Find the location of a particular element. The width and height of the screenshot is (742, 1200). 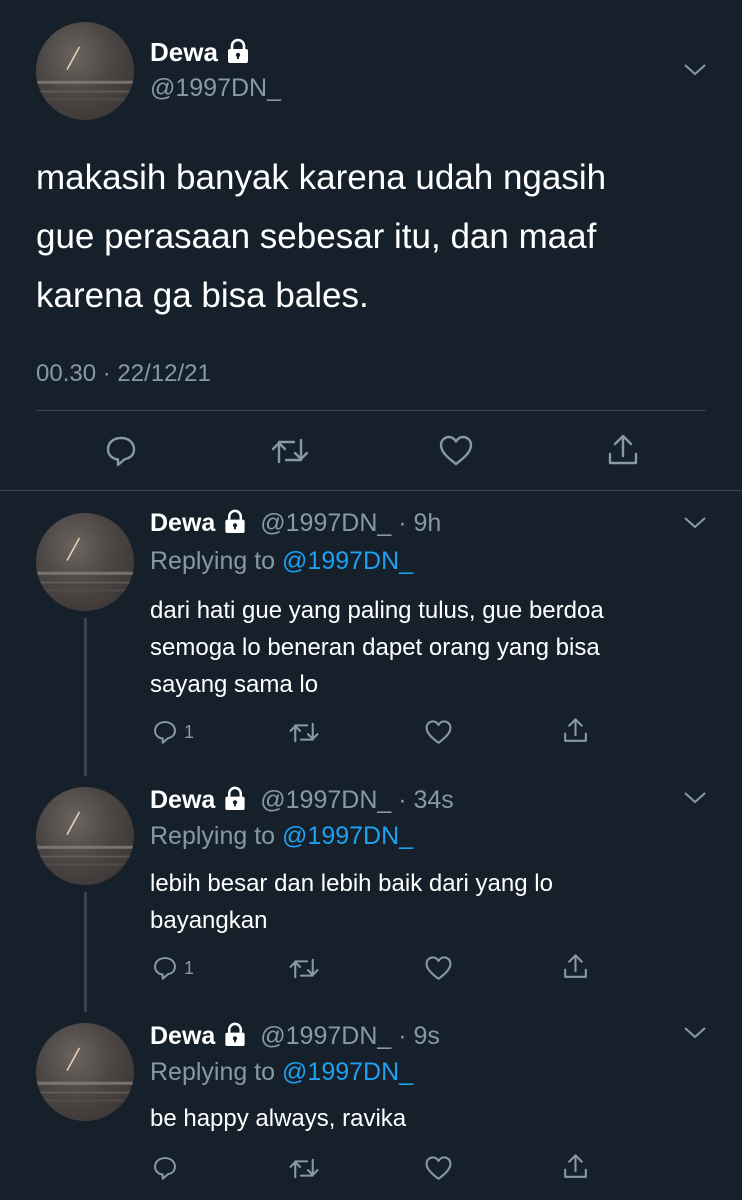

tweet-text-line: makasih banyak karena udah ngasih is located at coordinates (321, 177).